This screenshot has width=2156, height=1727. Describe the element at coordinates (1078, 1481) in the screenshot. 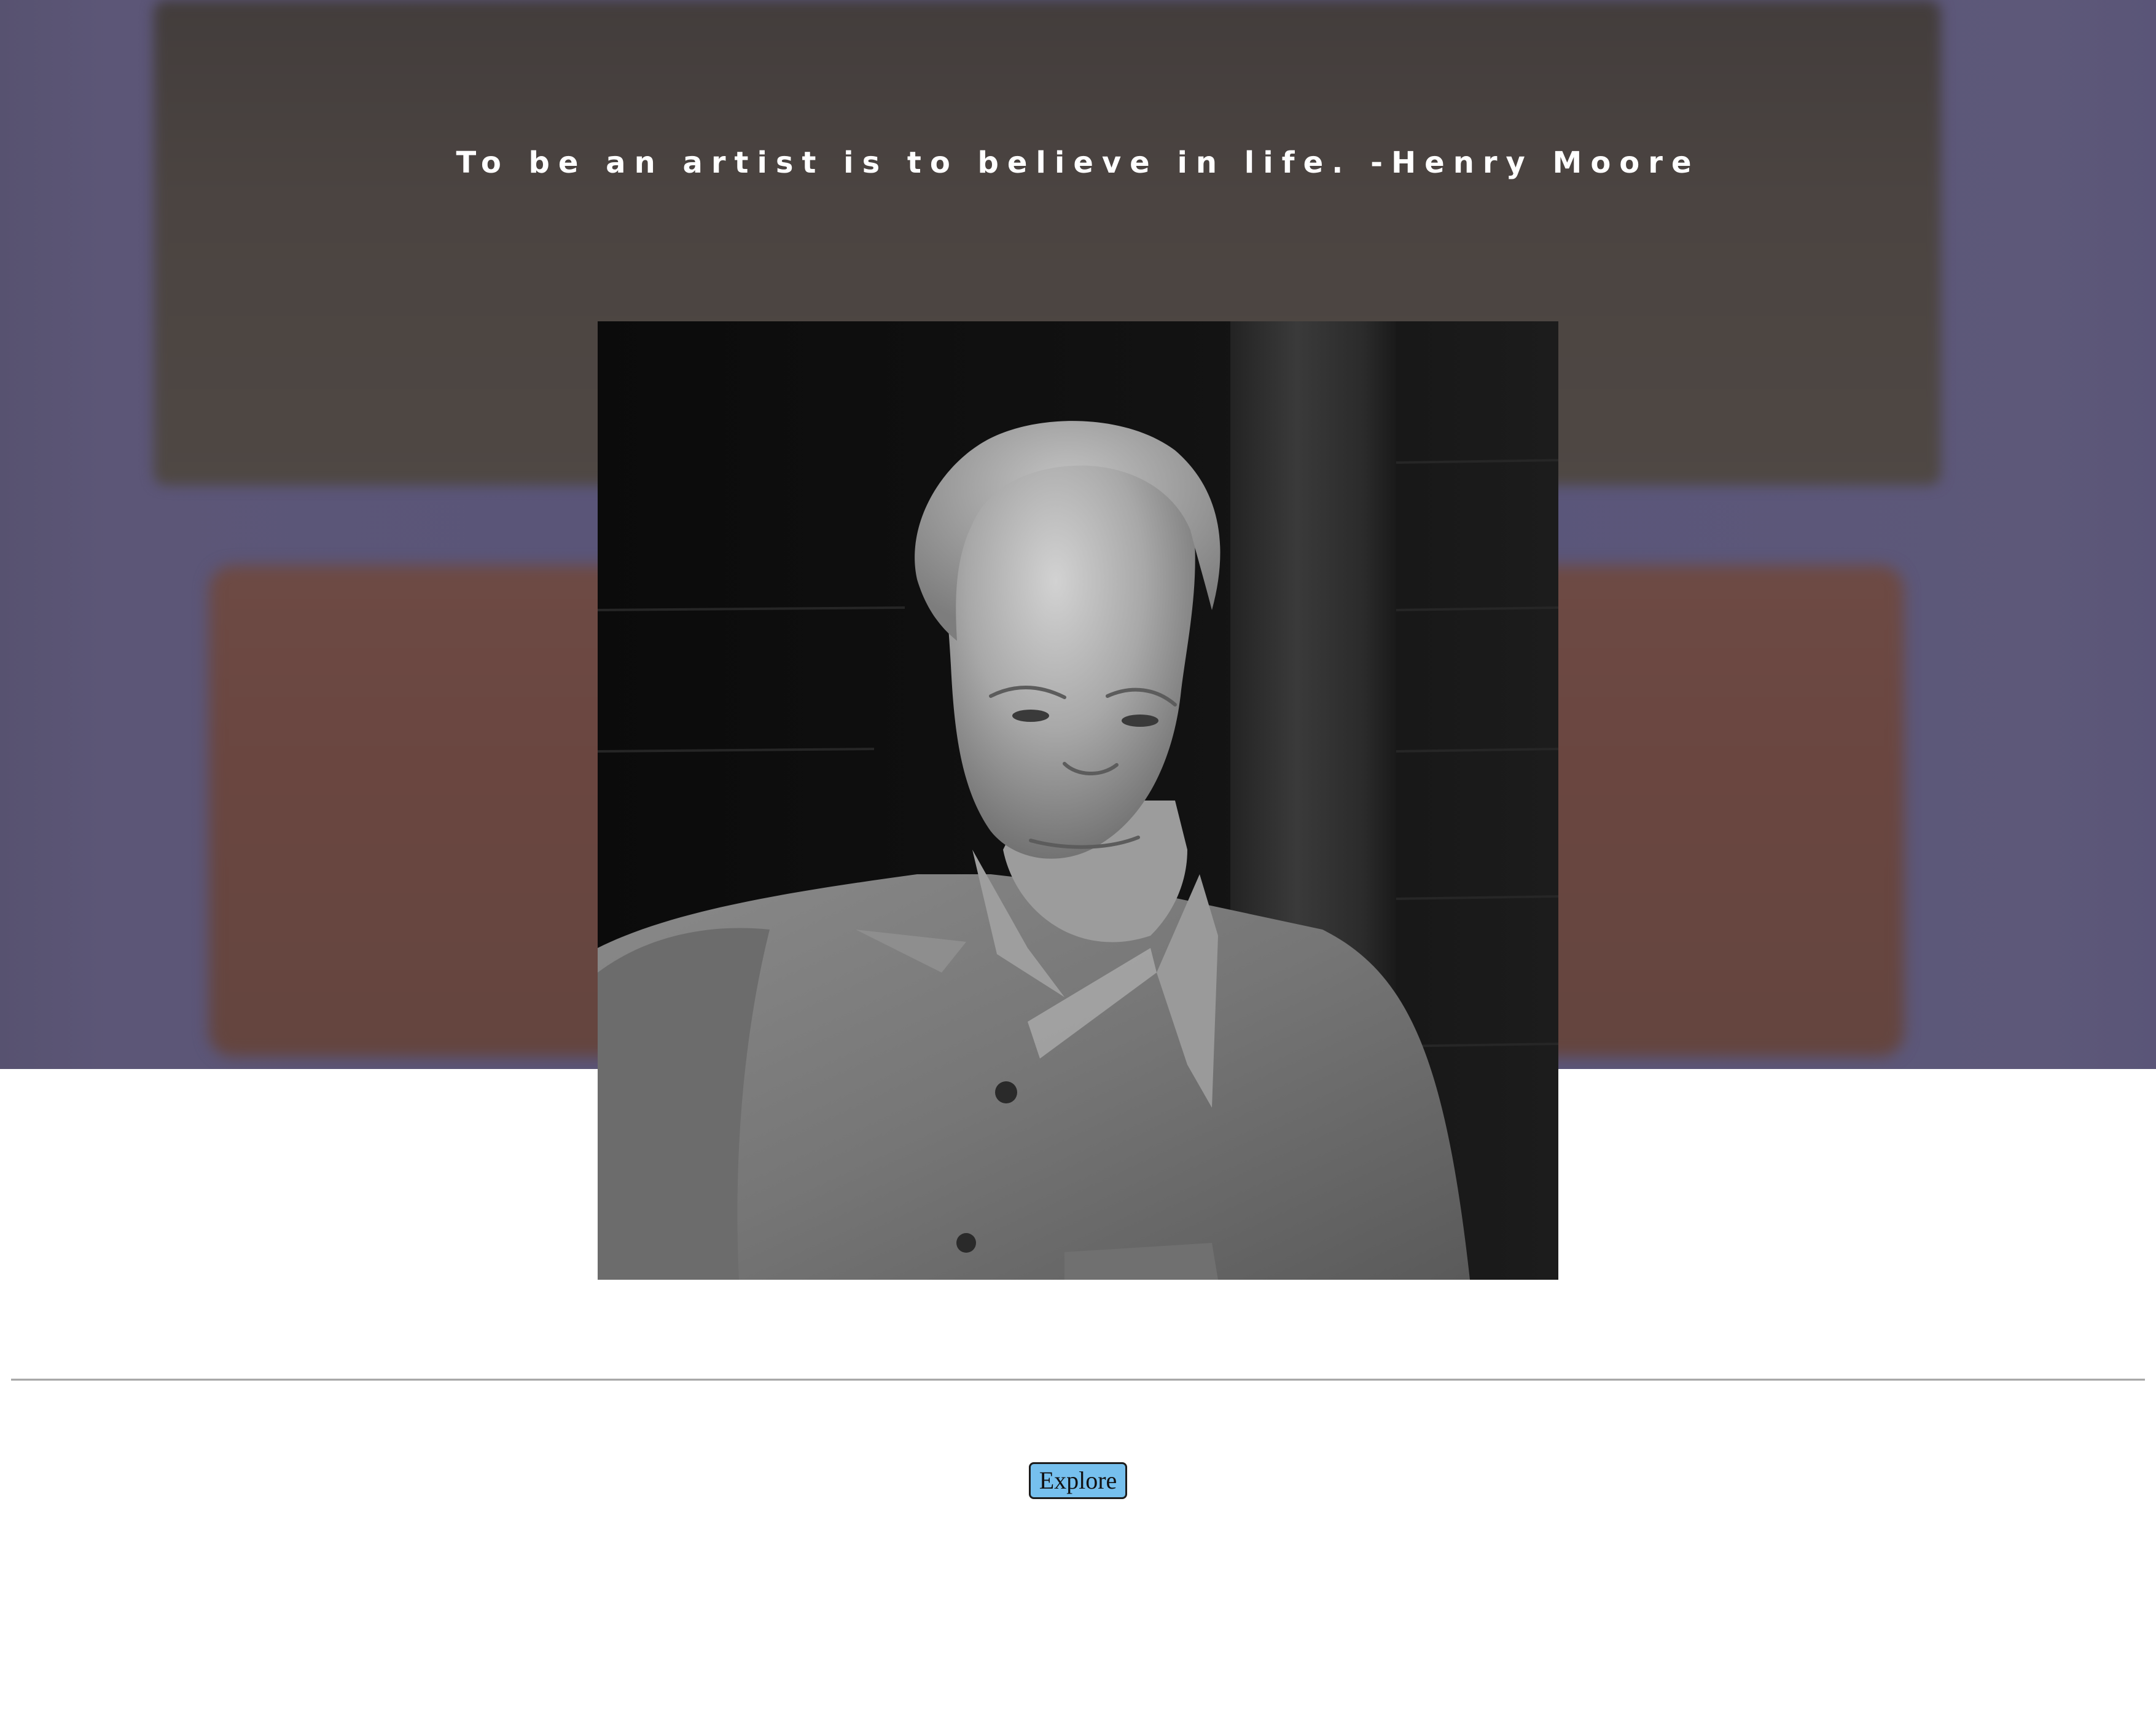

I see `explore-button: Explore` at that location.